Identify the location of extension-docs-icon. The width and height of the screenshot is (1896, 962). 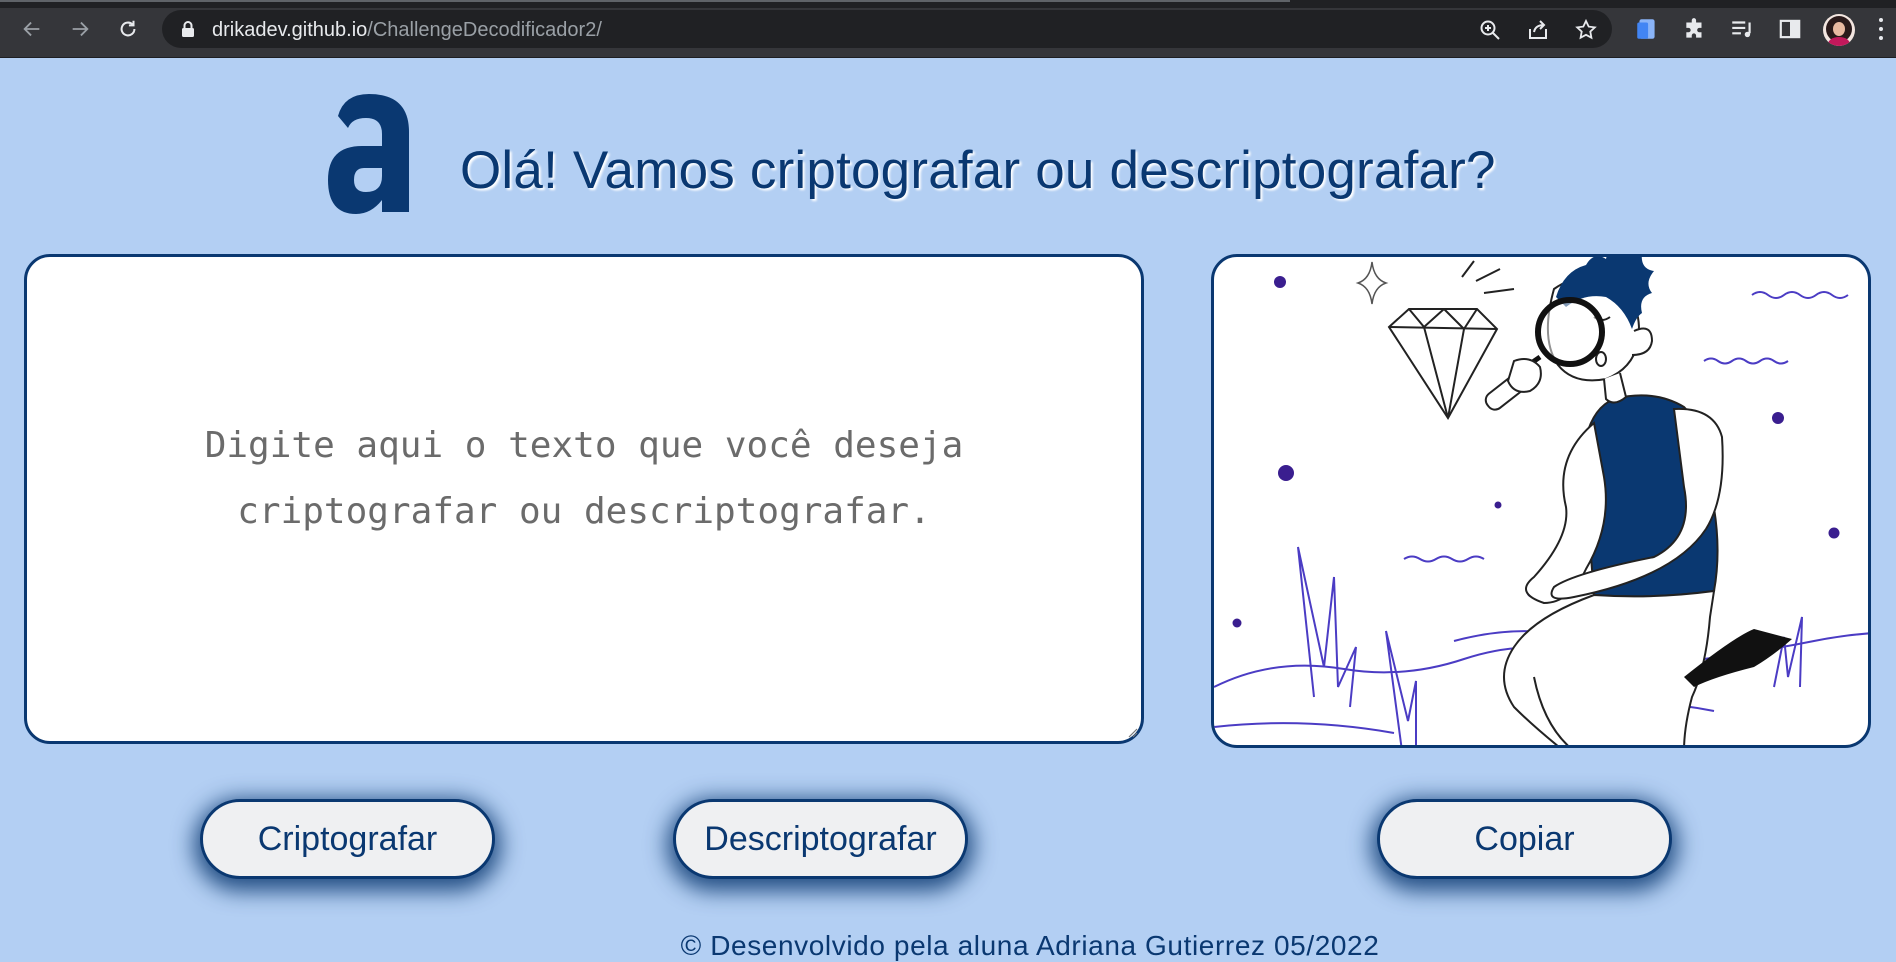
(1647, 29).